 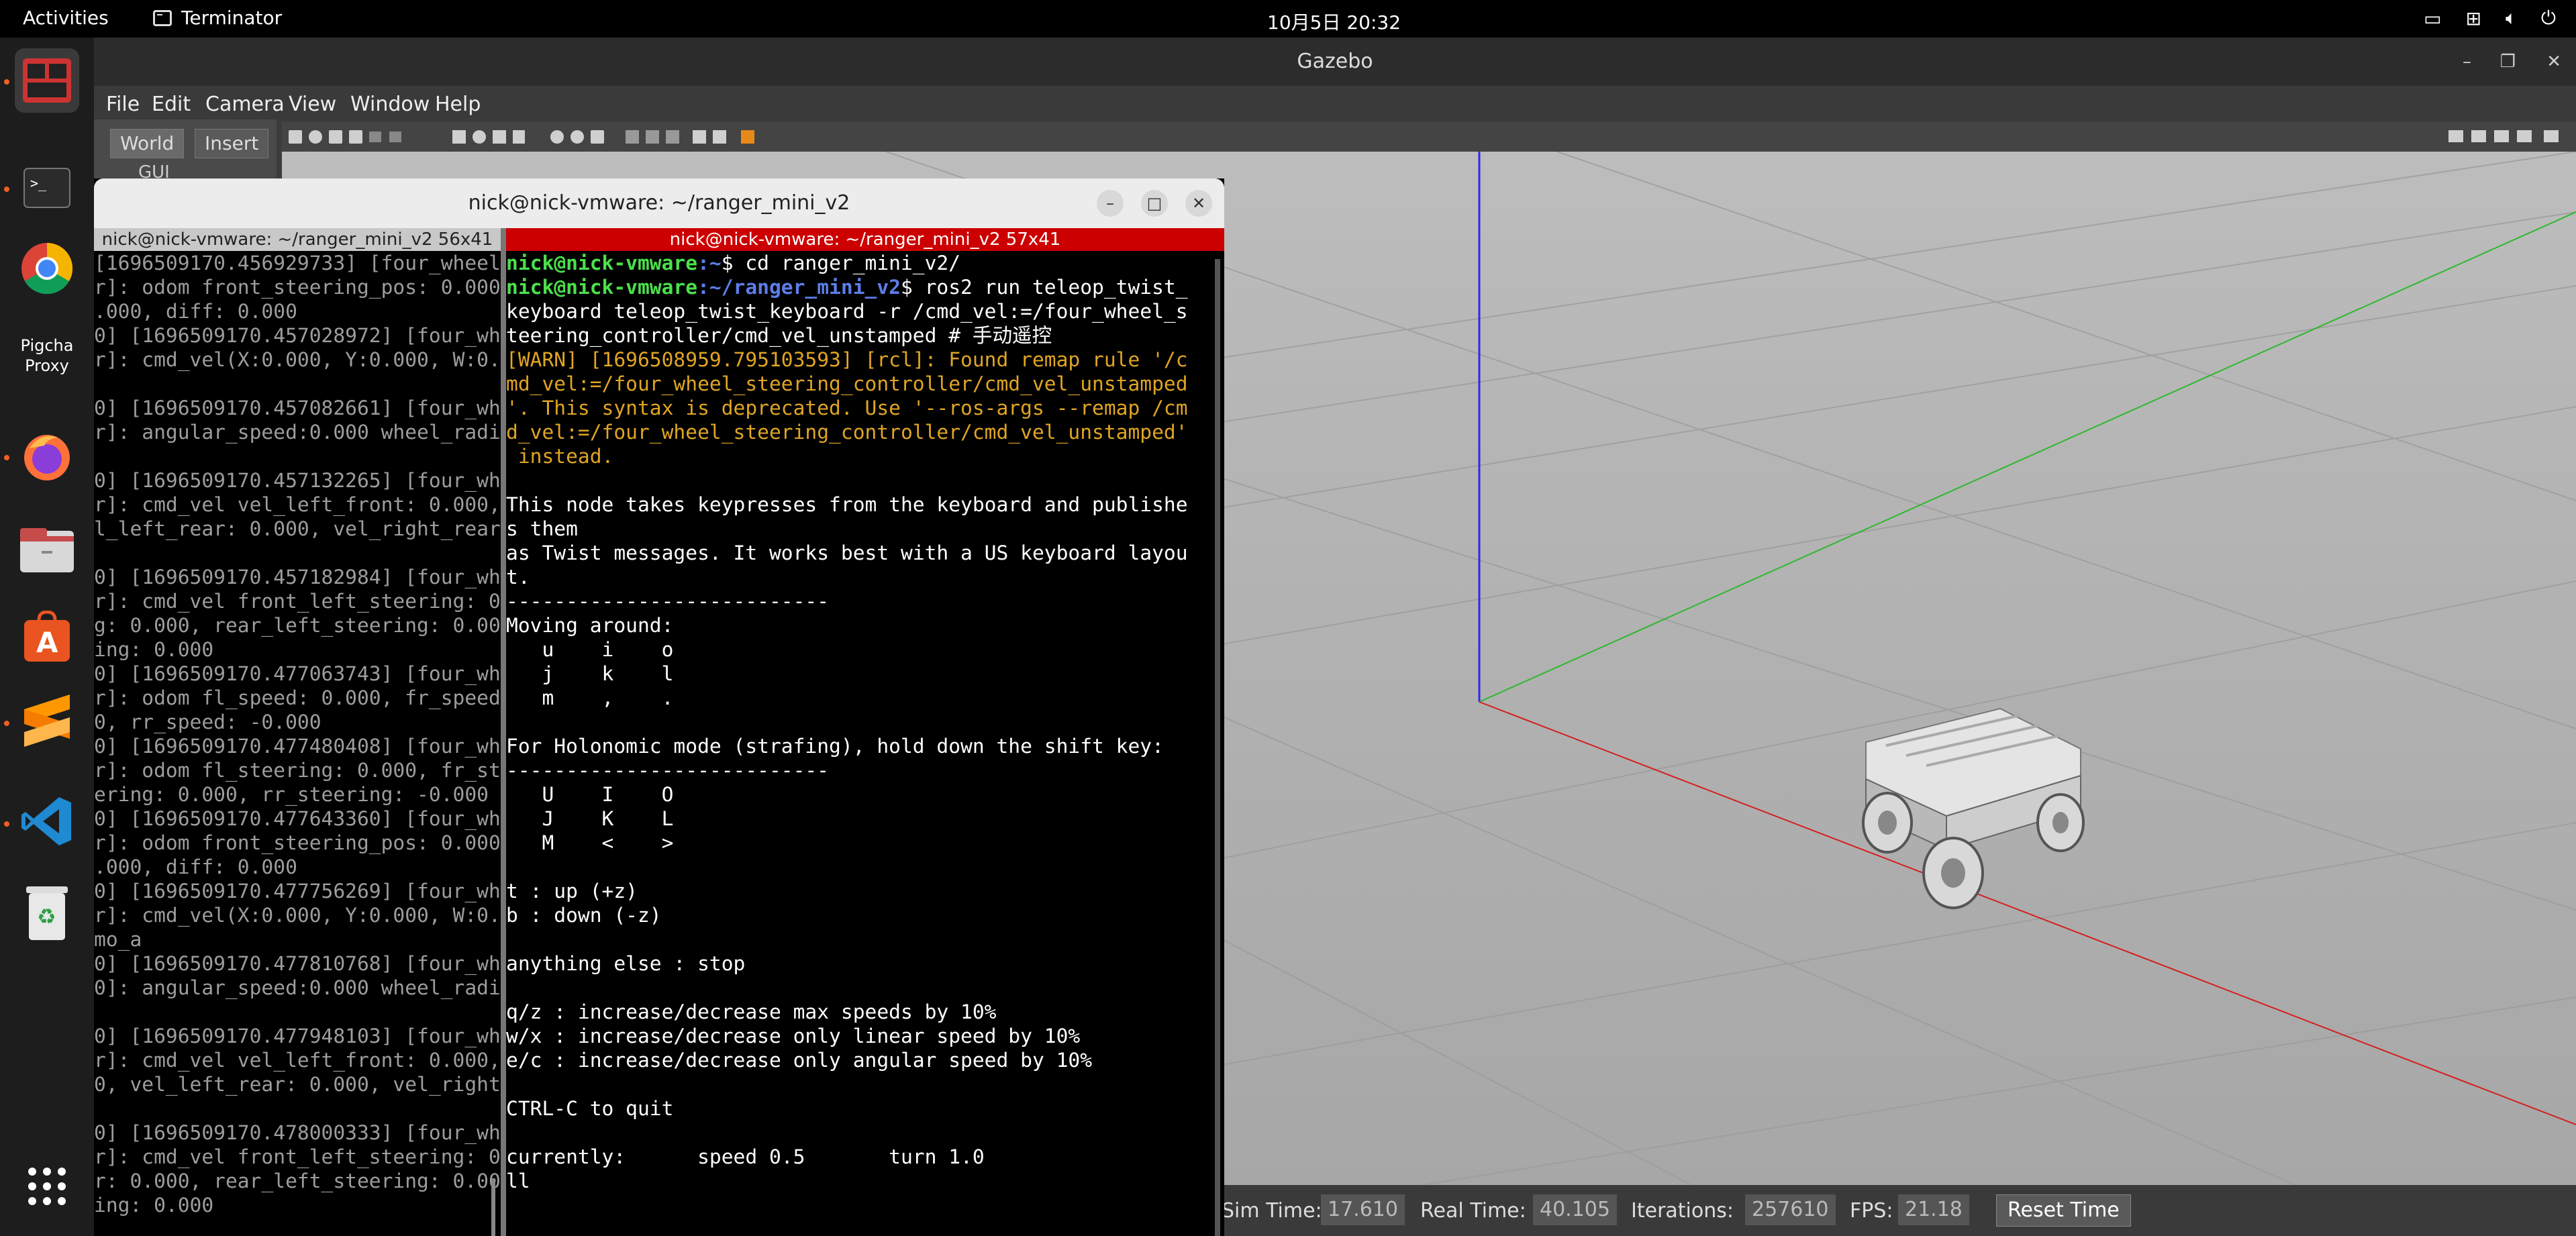 What do you see at coordinates (390, 104) in the screenshot?
I see `menu-window: Window` at bounding box center [390, 104].